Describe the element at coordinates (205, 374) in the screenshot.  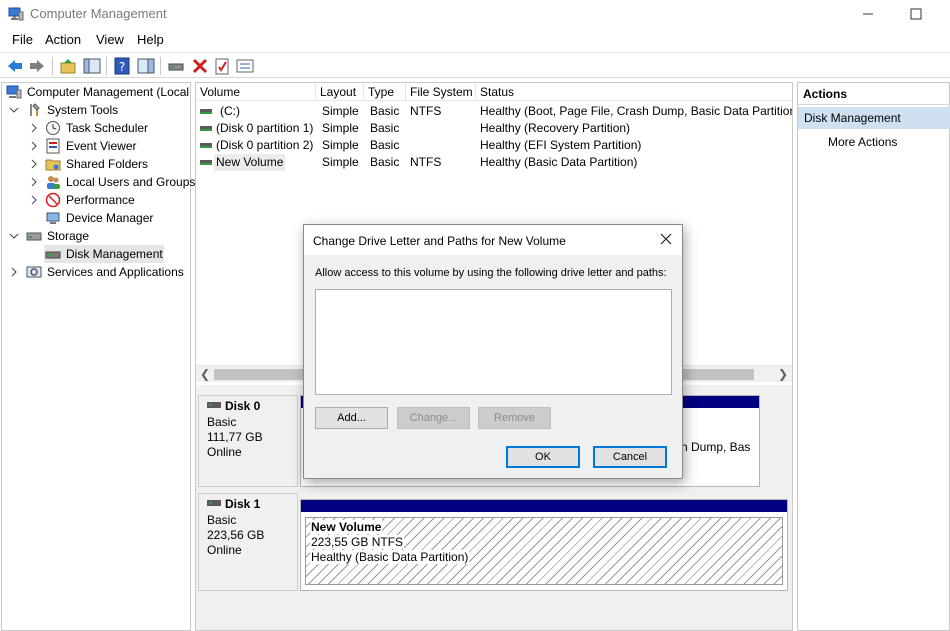
I see `scroll-left-icon: ❮` at that location.